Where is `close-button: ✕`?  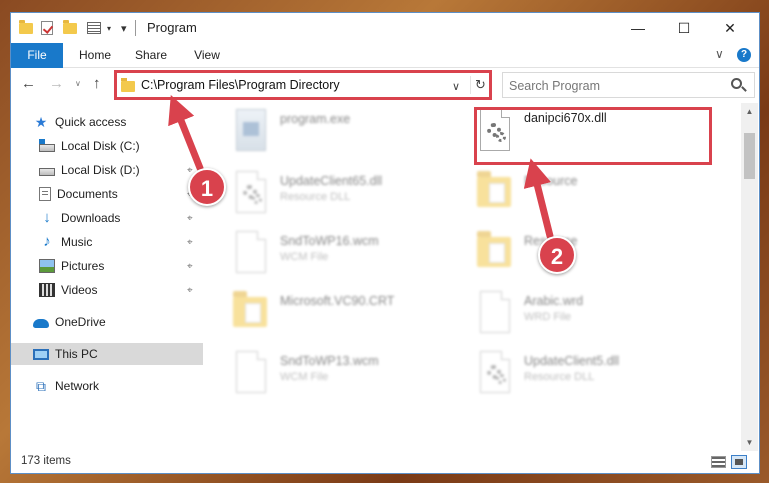
close-button: ✕ is located at coordinates (730, 28).